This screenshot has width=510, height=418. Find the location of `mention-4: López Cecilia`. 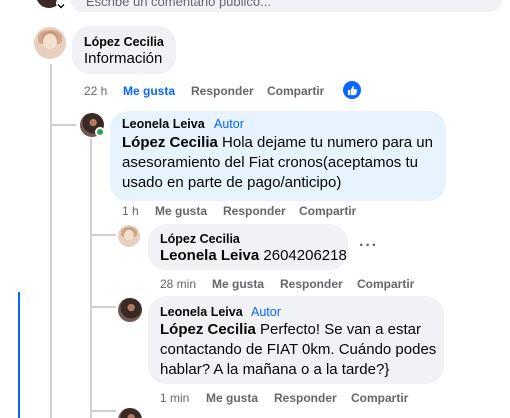

mention-4: López Cecilia is located at coordinates (208, 329).